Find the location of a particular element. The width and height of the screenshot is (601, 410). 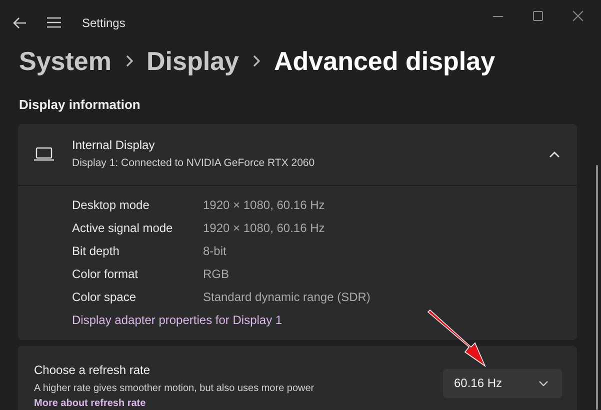

laptop-icon is located at coordinates (44, 154).